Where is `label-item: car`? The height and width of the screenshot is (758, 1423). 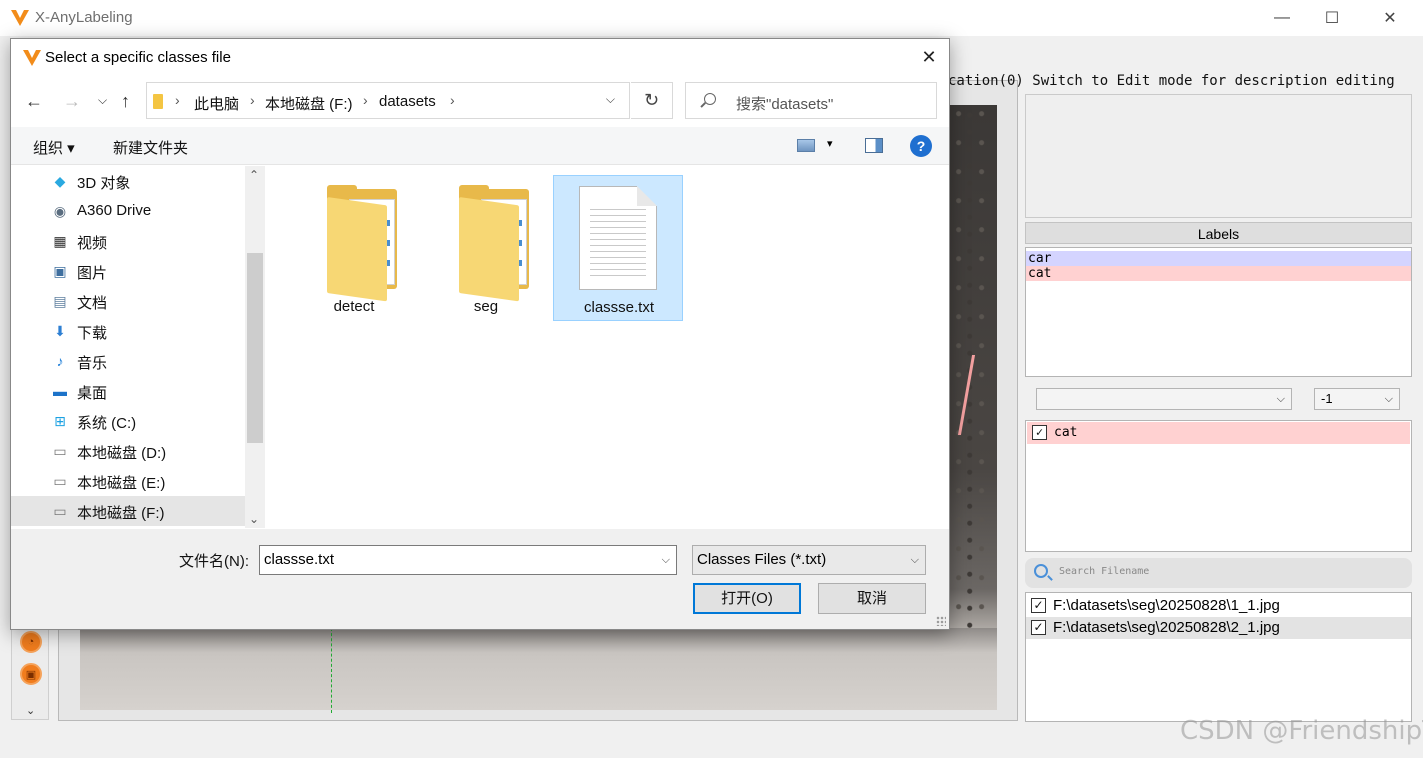
label-item: car is located at coordinates (1218, 258).